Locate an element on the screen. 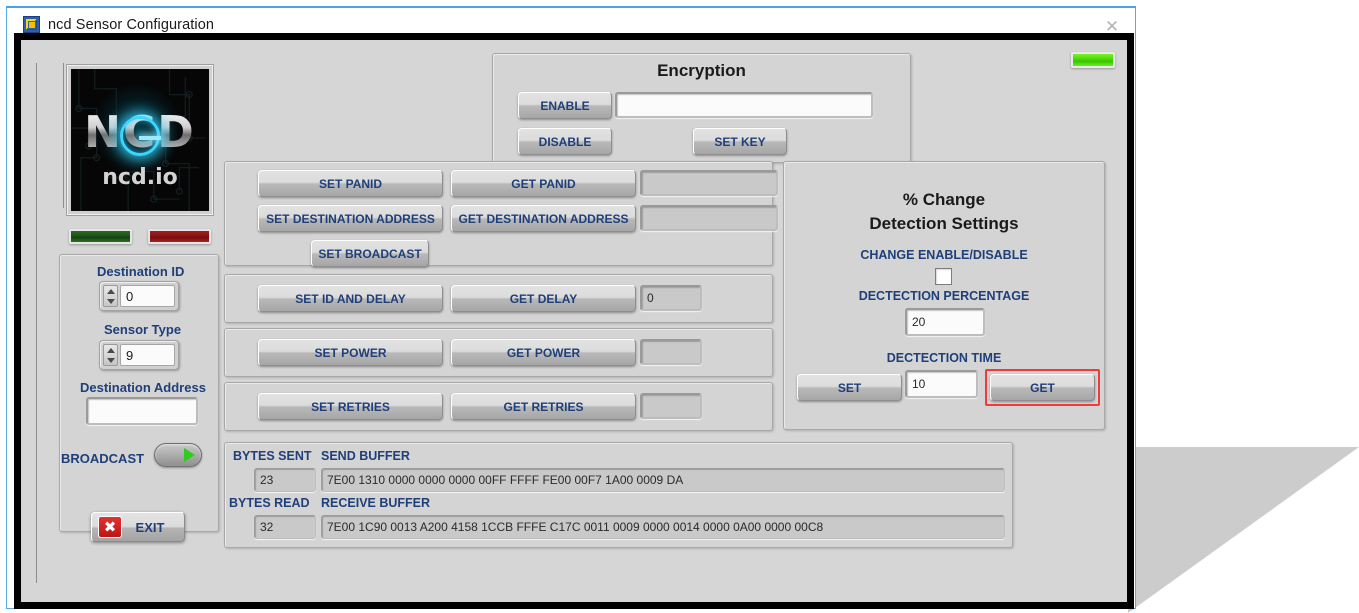 Image resolution: width=1359 pixels, height=613 pixels. scroll-guide-inner is located at coordinates (63, 135).